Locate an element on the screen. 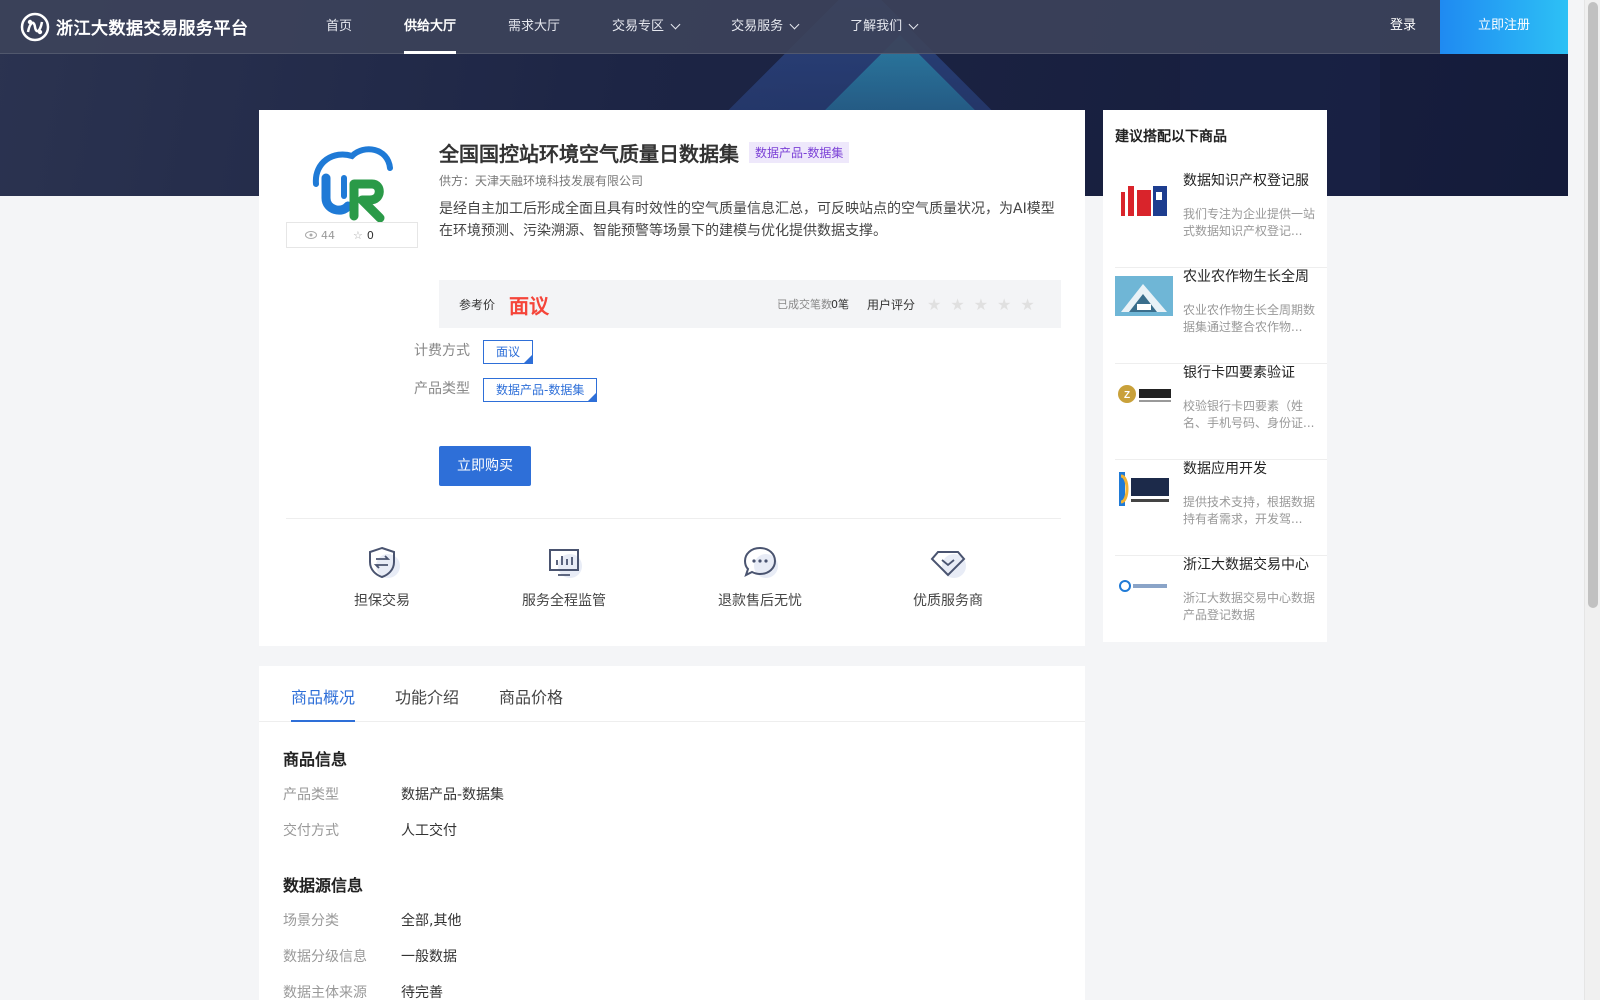 Image resolution: width=1600 pixels, height=1000 pixels. guarantee-refund: 退款售后无忧 is located at coordinates (760, 576).